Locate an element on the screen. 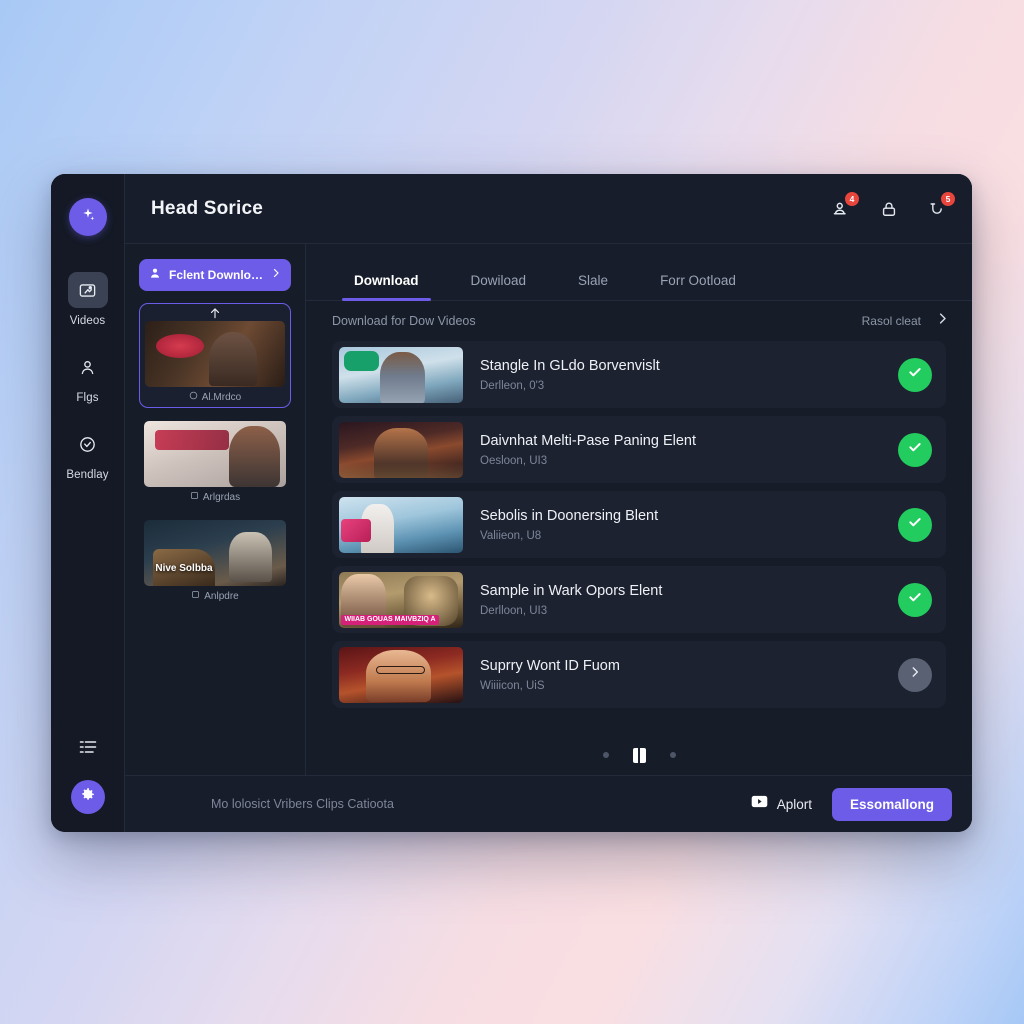  table-row: Suprry Wont ID Fuom Wiiiicon, UiS is located at coordinates (639, 674).